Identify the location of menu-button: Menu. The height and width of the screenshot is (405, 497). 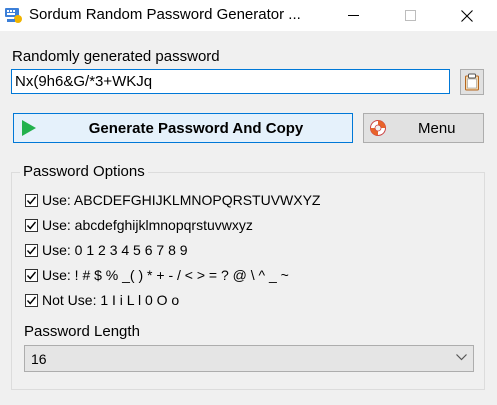
(423, 128).